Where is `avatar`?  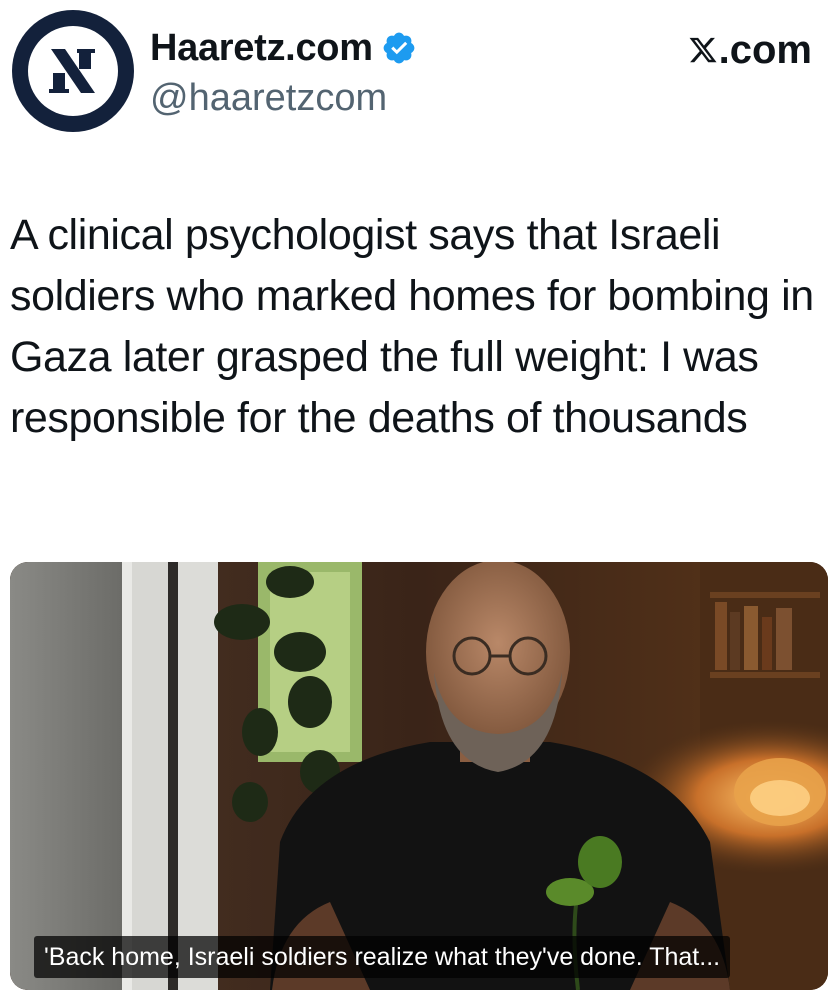
avatar is located at coordinates (73, 71).